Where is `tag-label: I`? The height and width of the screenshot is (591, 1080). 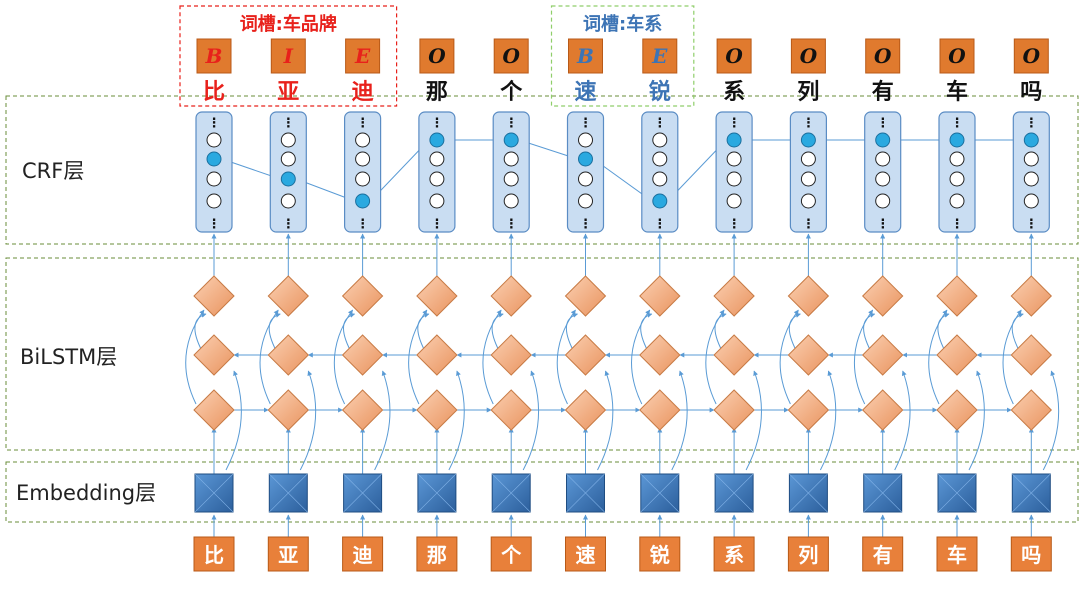 tag-label: I is located at coordinates (288, 56).